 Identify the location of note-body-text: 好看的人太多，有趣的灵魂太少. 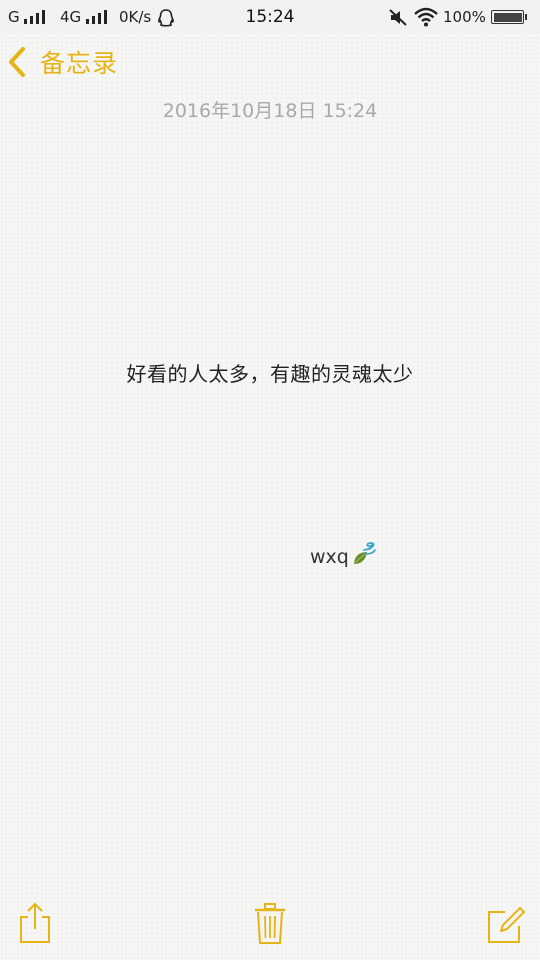
(270, 372).